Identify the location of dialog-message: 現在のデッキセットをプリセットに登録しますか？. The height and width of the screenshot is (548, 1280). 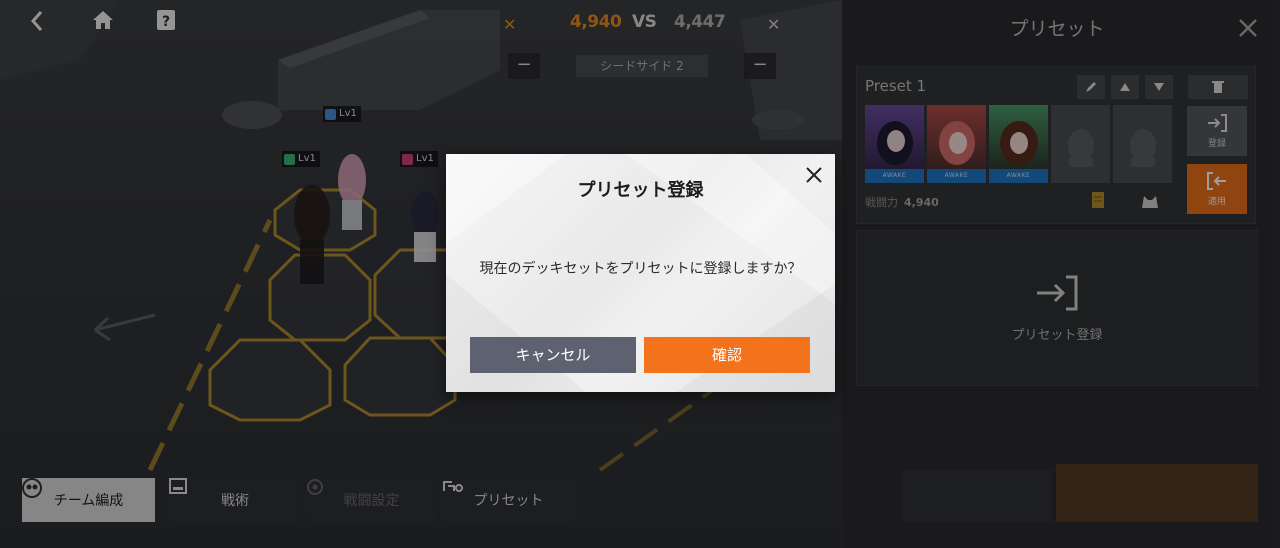
(640, 269).